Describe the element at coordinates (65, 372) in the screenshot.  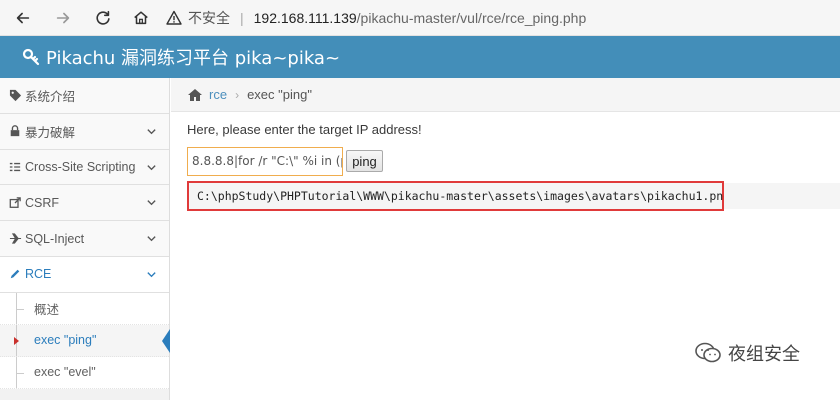
I see `sidebar-subitem-label: exec "evel"` at that location.